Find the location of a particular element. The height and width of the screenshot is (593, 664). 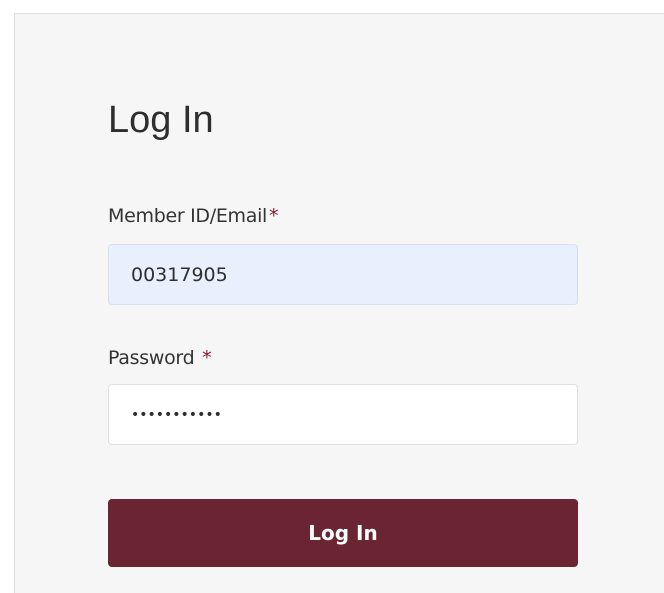

member-id-input is located at coordinates (343, 274).